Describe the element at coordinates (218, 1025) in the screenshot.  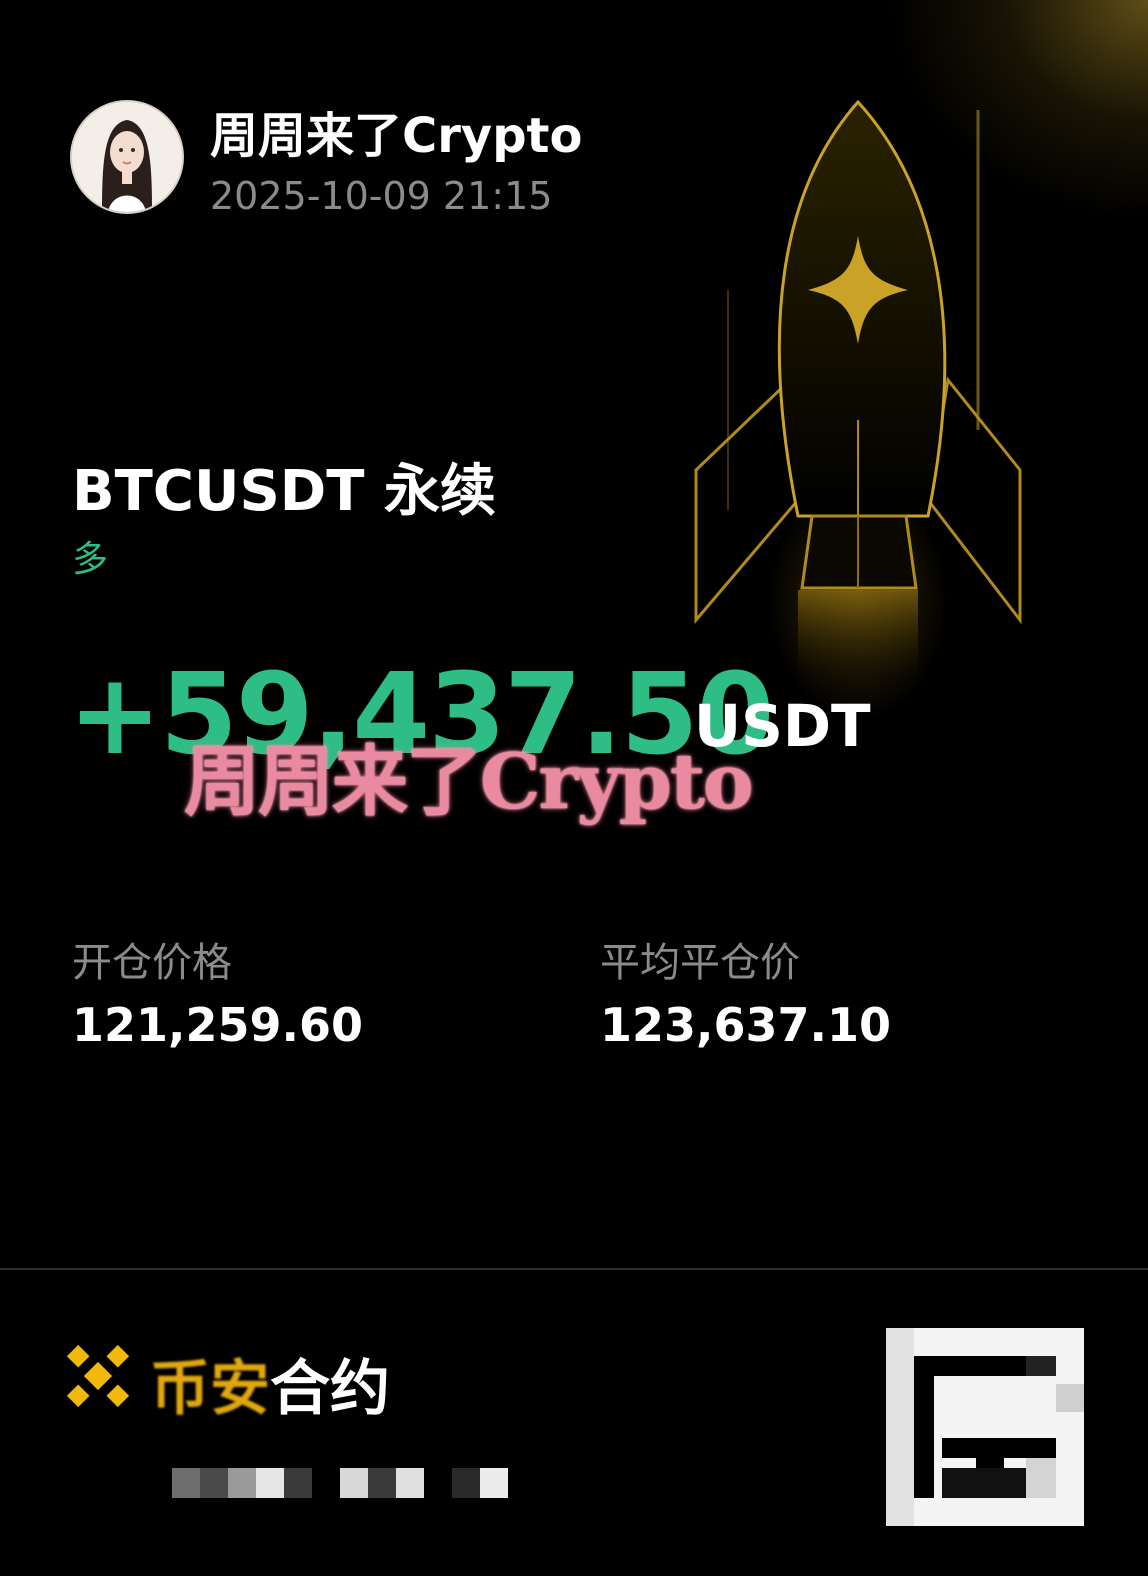
I see `entry-price-value: 121,259.60` at that location.